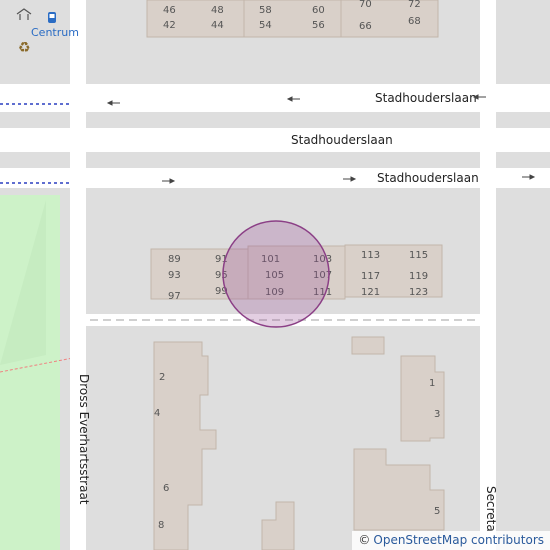 This screenshot has width=550, height=550. Describe the element at coordinates (418, 276) in the screenshot. I see `house-number: 119` at that location.